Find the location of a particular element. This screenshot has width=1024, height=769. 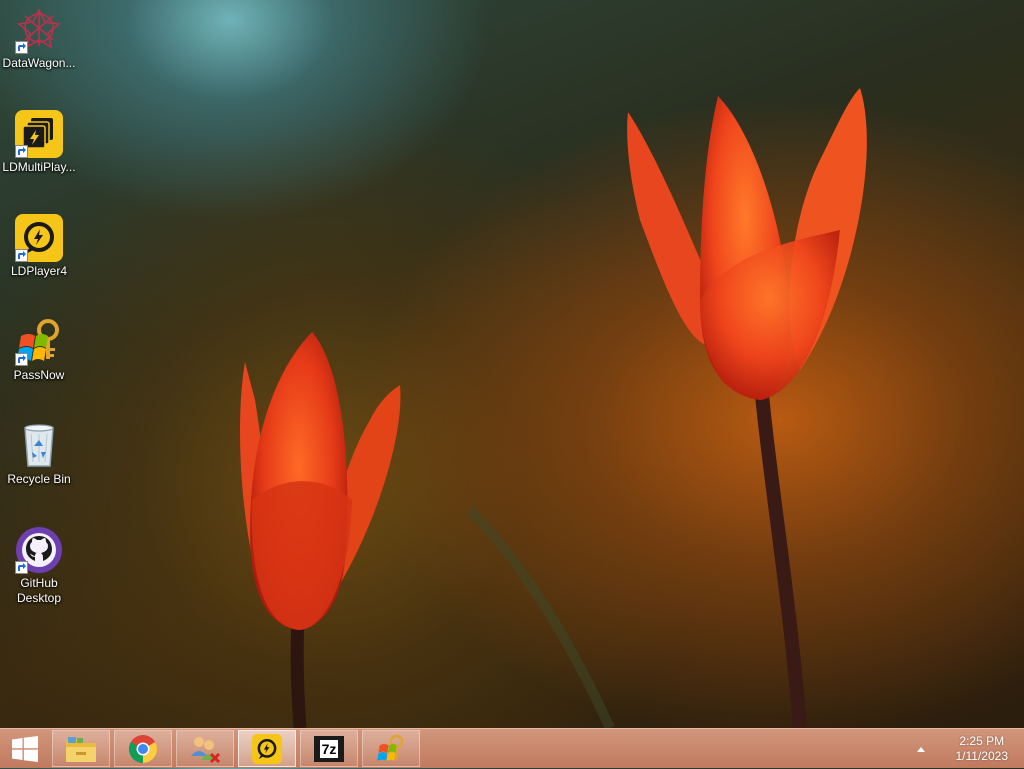

recycle-bin-icon is located at coordinates (39, 446).